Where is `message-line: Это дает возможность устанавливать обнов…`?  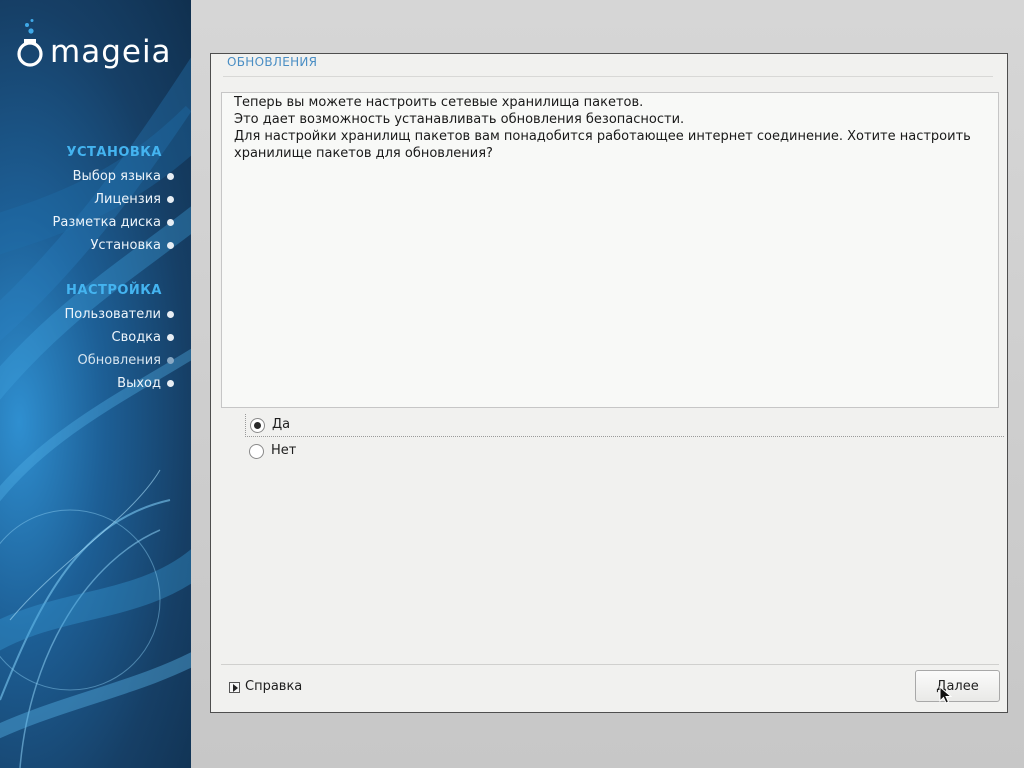
message-line: Это дает возможность устанавливать обнов… is located at coordinates (459, 119).